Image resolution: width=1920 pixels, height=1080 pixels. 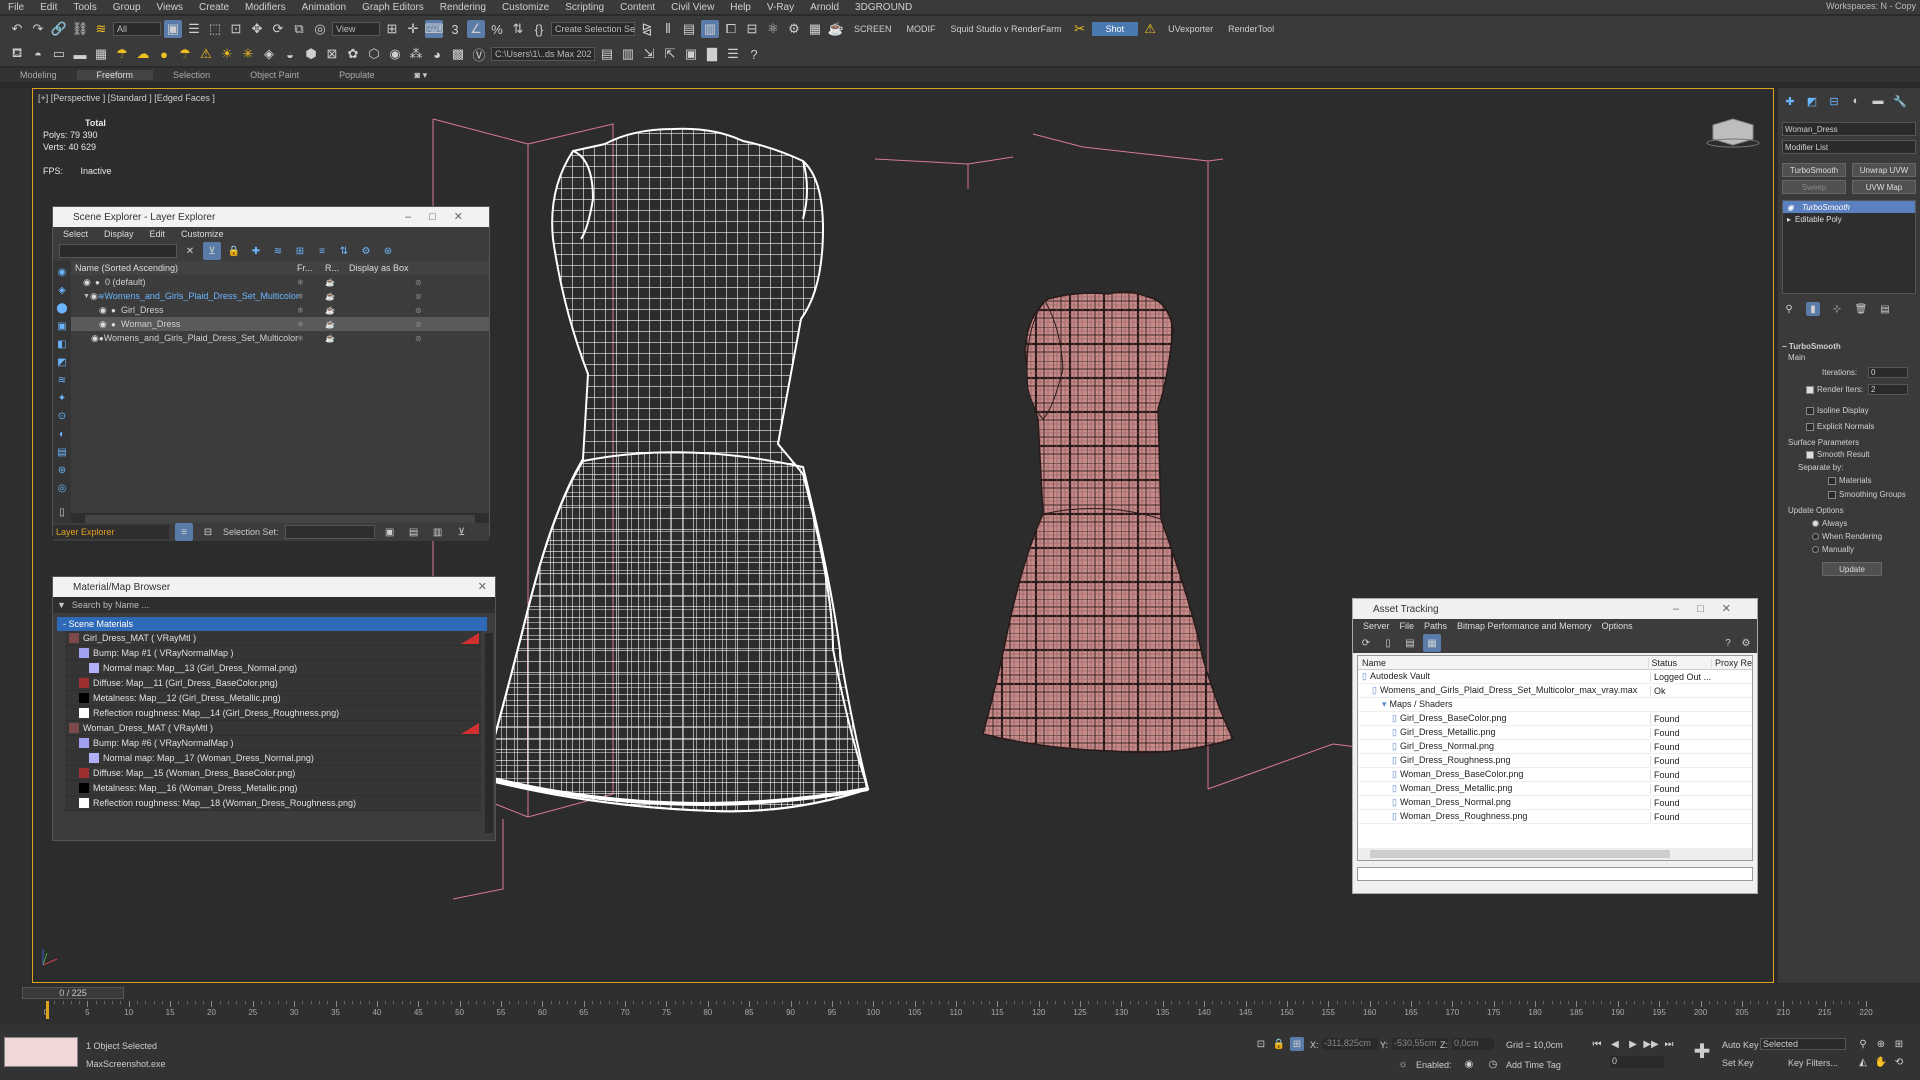 I want to click on isoline-display-checkbox: Isoline Display, so click(x=1837, y=410).